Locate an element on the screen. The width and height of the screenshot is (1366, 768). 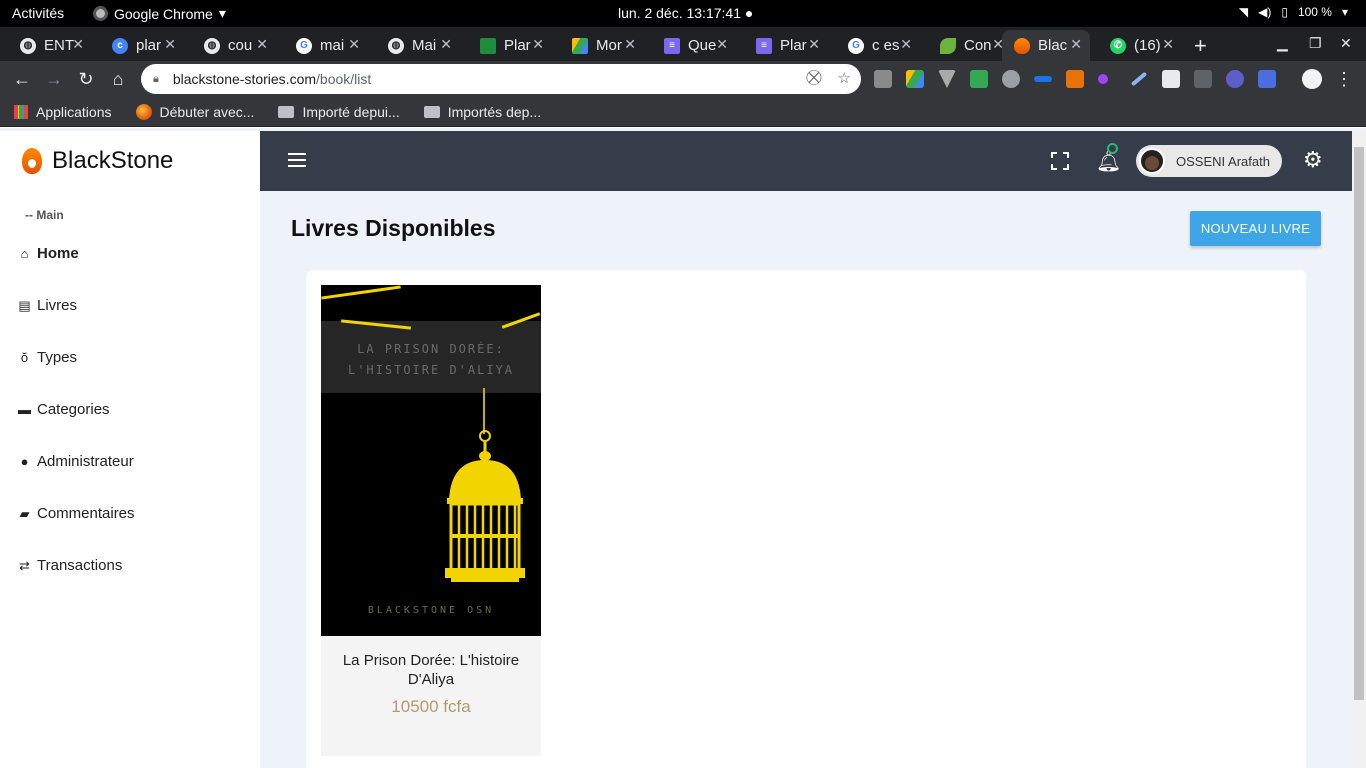
hamburger-menu-icon is located at coordinates (297, 160).